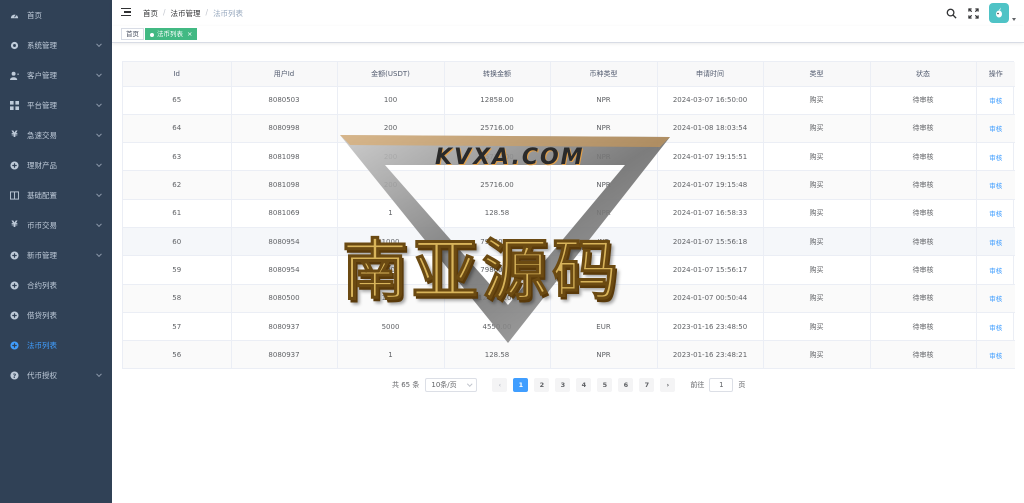 The height and width of the screenshot is (503, 1024). Describe the element at coordinates (189, 34) in the screenshot. I see `close-icon: ×` at that location.